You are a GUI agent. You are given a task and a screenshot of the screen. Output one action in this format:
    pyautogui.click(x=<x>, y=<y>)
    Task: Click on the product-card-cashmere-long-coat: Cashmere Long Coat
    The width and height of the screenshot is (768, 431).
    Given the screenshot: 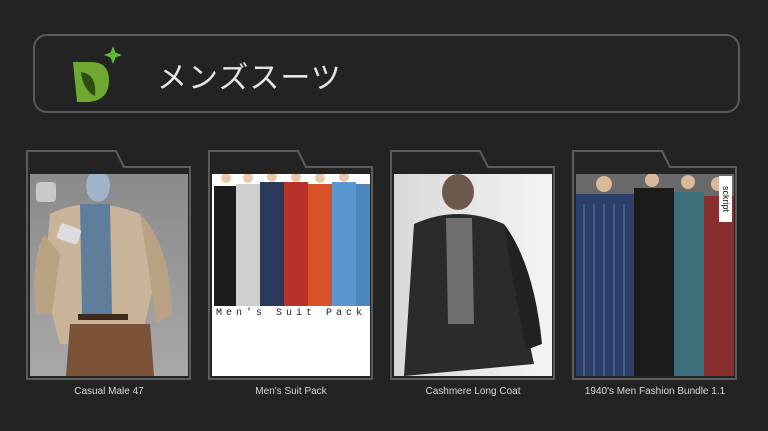 What is the action you would take?
    pyautogui.click(x=473, y=273)
    